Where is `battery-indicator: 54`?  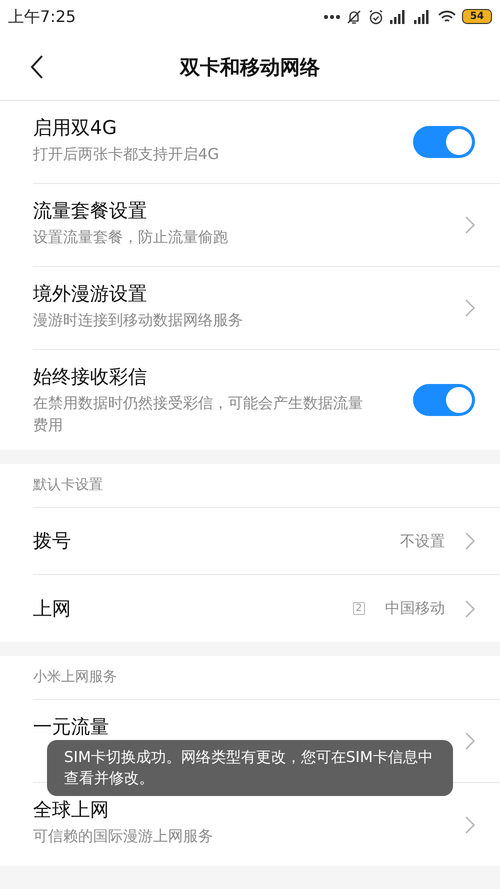
battery-indicator: 54 is located at coordinates (477, 16).